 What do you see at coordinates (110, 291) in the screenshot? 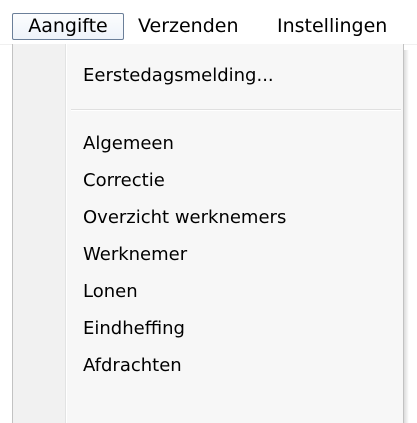
I see `menu-item-label: Lonen` at bounding box center [110, 291].